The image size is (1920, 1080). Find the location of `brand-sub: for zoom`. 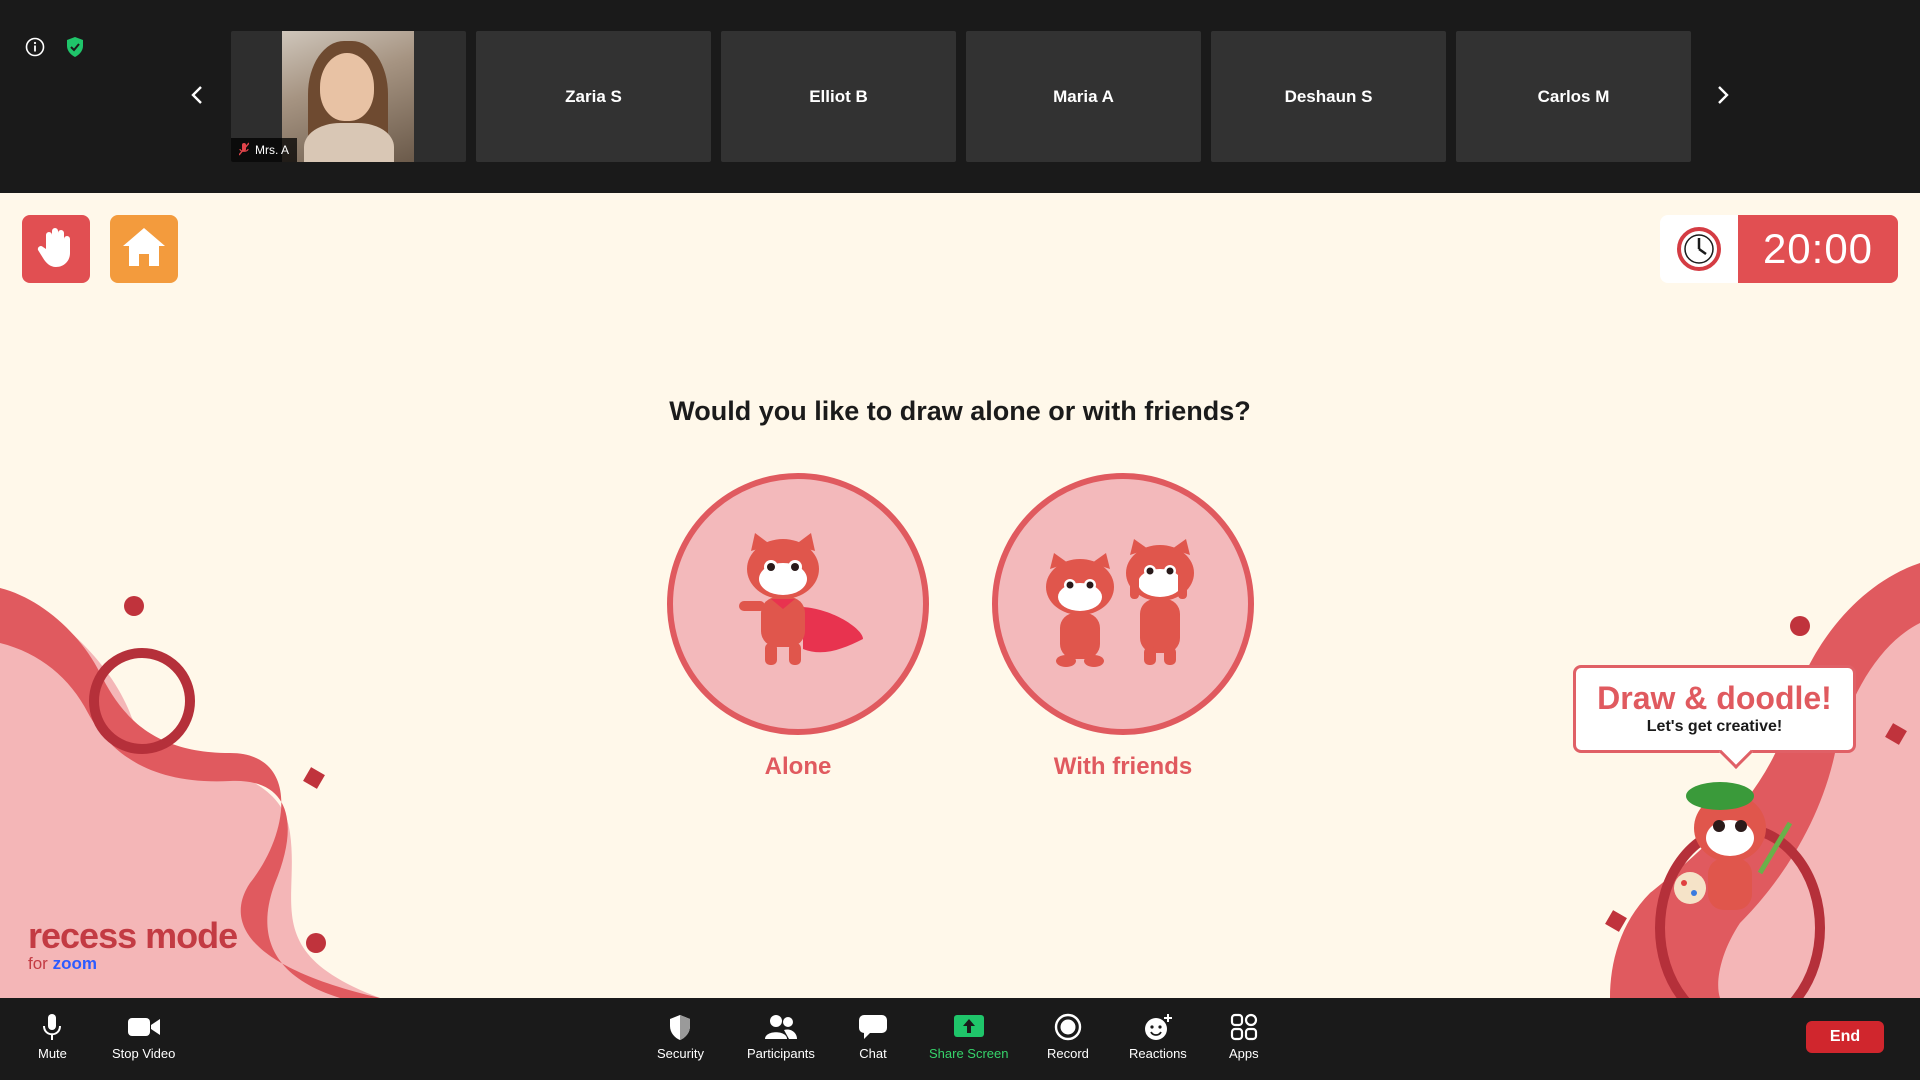

brand-sub: for zoom is located at coordinates (132, 964).